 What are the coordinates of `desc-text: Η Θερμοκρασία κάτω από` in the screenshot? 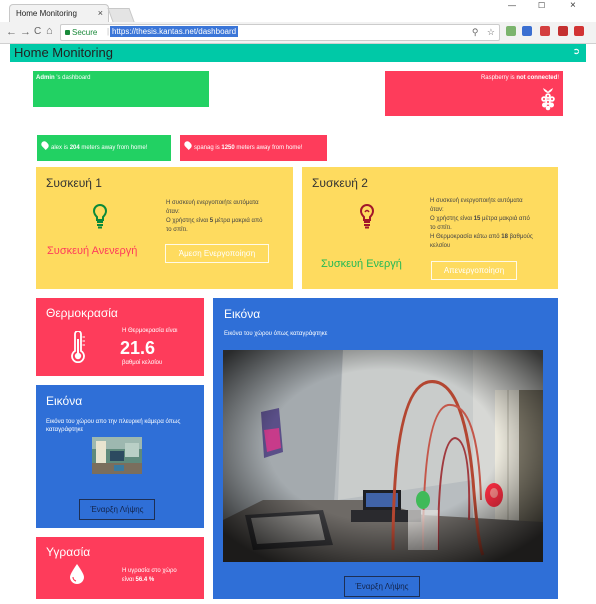 It's located at (466, 237).